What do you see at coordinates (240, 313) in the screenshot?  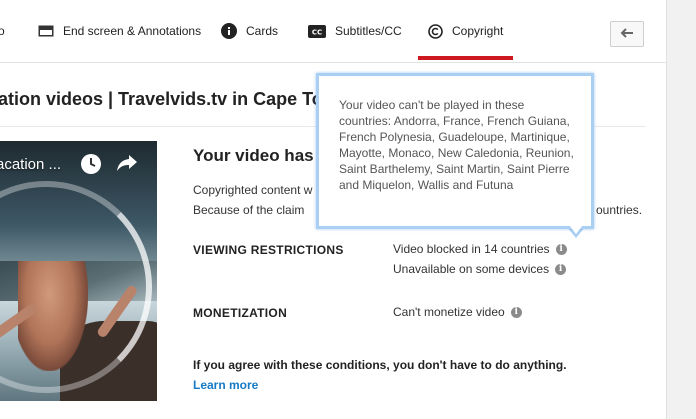 I see `monetization-label: MONETIZATION` at bounding box center [240, 313].